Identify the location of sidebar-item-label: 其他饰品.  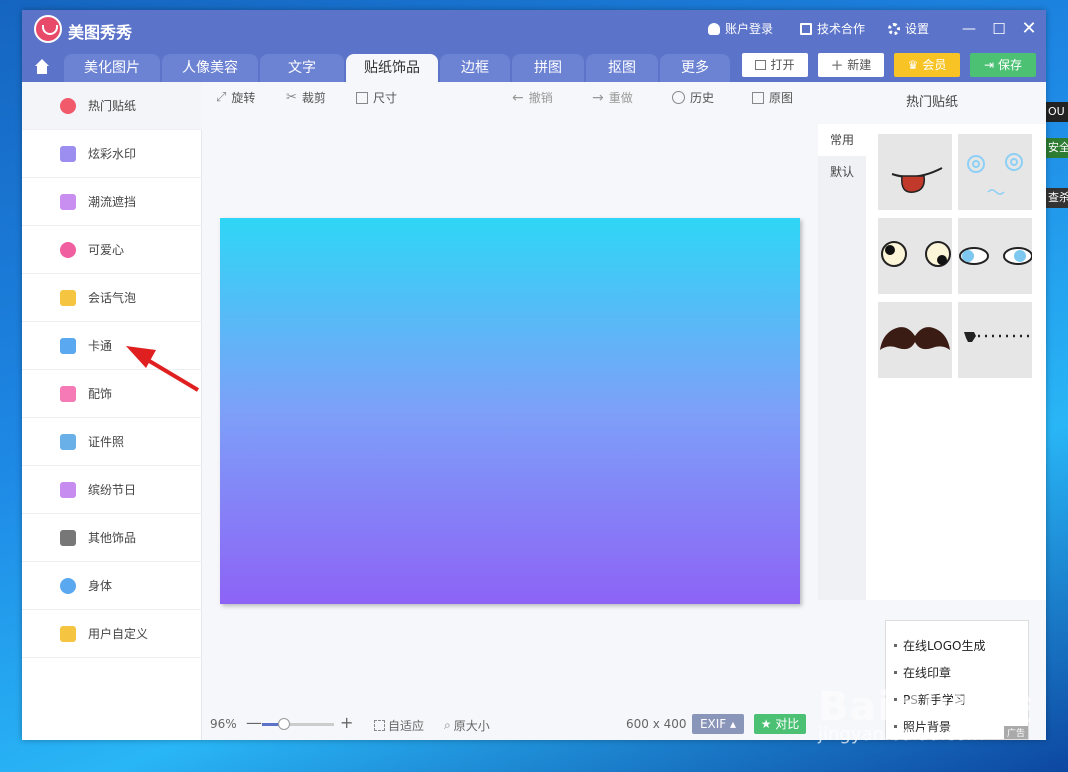
(112, 538).